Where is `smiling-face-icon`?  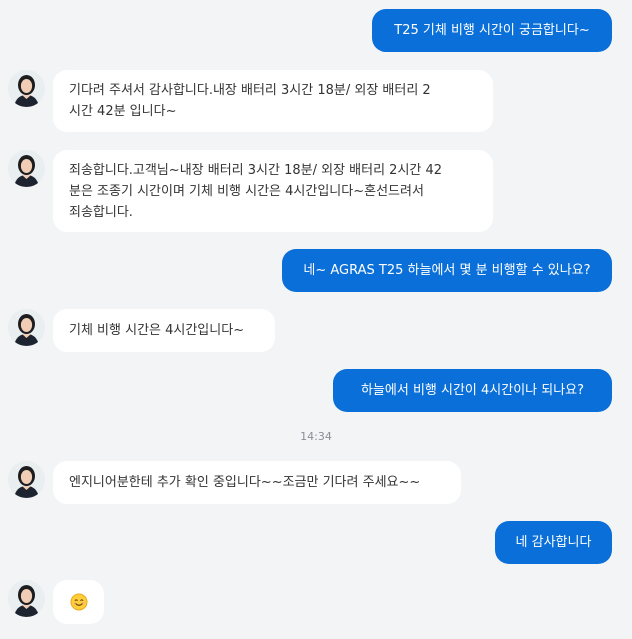
smiling-face-icon is located at coordinates (78, 602).